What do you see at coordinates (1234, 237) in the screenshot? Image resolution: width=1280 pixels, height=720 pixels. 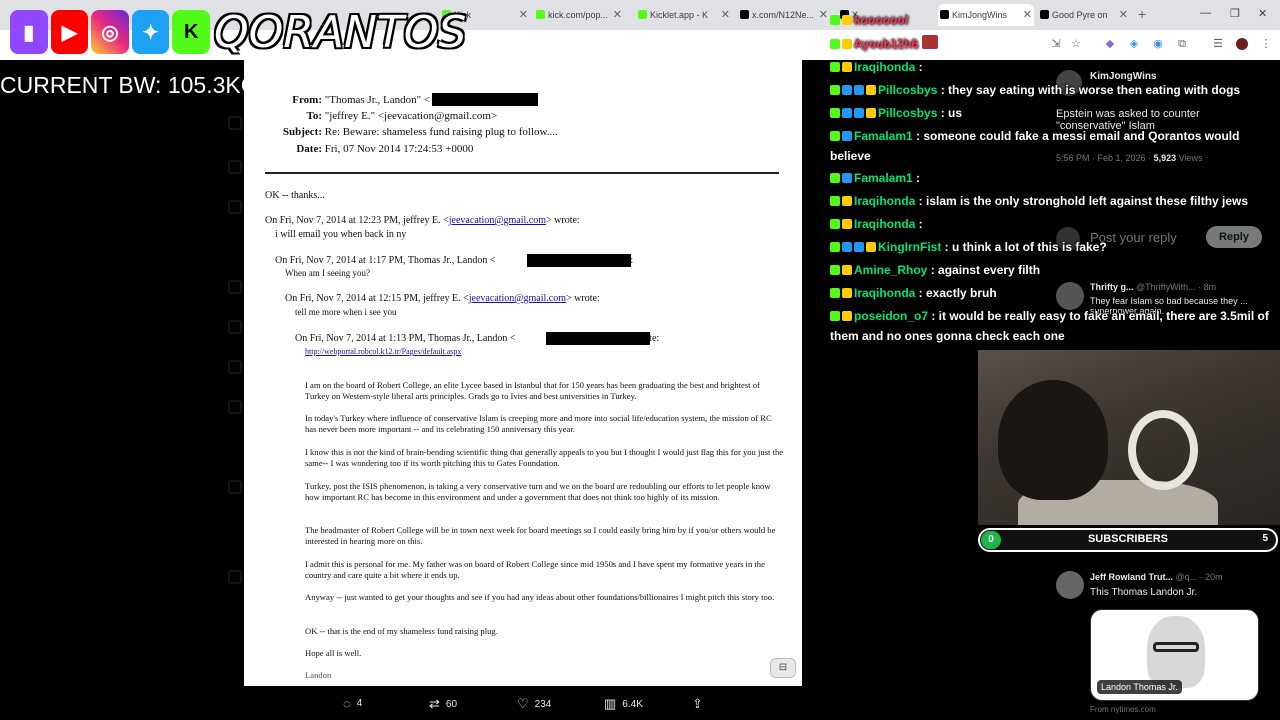 I see `reply-button: Reply` at bounding box center [1234, 237].